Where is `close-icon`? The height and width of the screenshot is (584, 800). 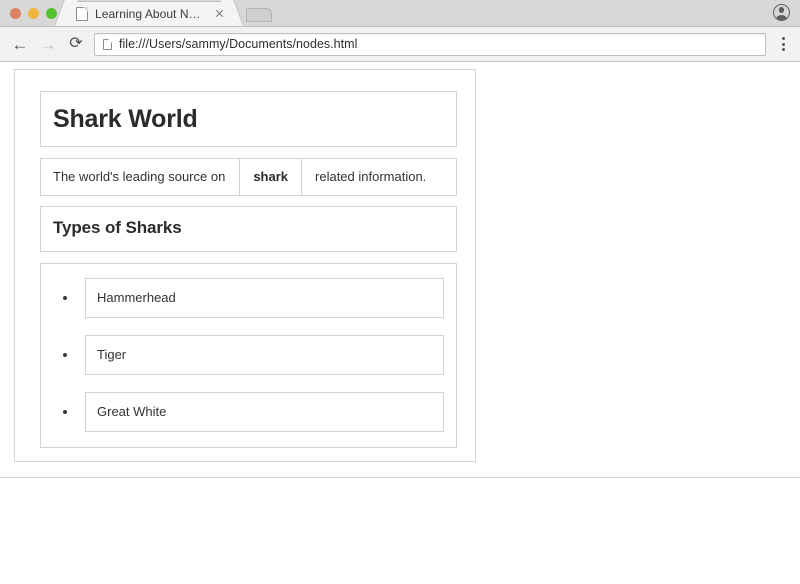 close-icon is located at coordinates (220, 14).